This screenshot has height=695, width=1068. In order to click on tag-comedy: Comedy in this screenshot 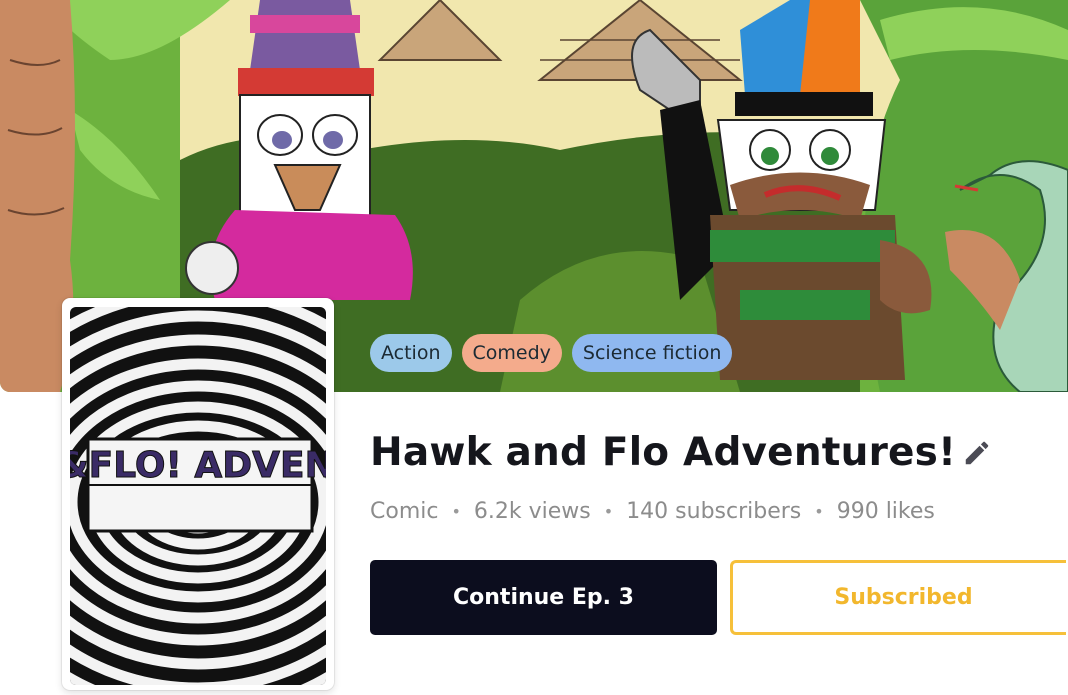, I will do `click(511, 353)`.